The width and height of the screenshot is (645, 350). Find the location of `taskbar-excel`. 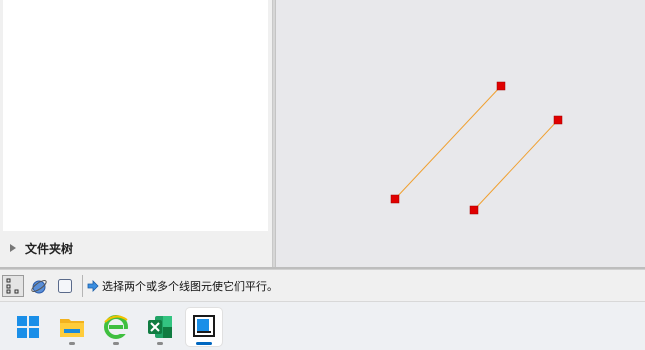

taskbar-excel is located at coordinates (160, 327).